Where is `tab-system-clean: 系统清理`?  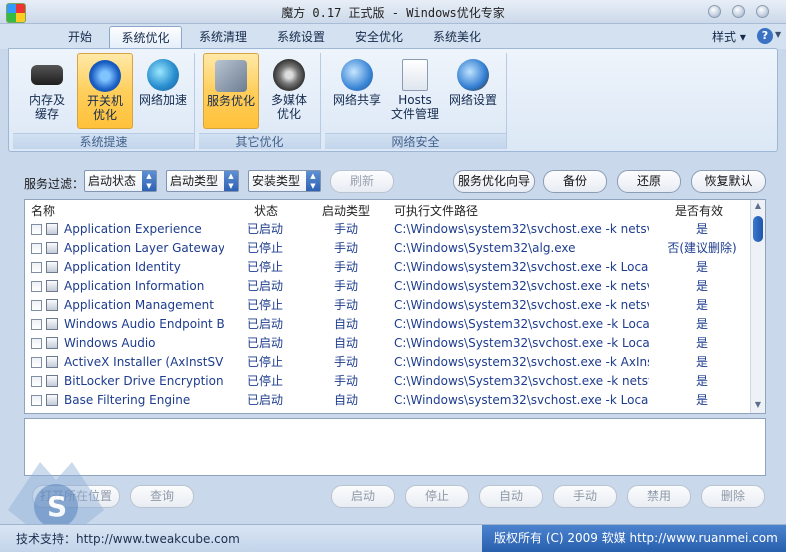 tab-system-clean: 系统清理 is located at coordinates (223, 37).